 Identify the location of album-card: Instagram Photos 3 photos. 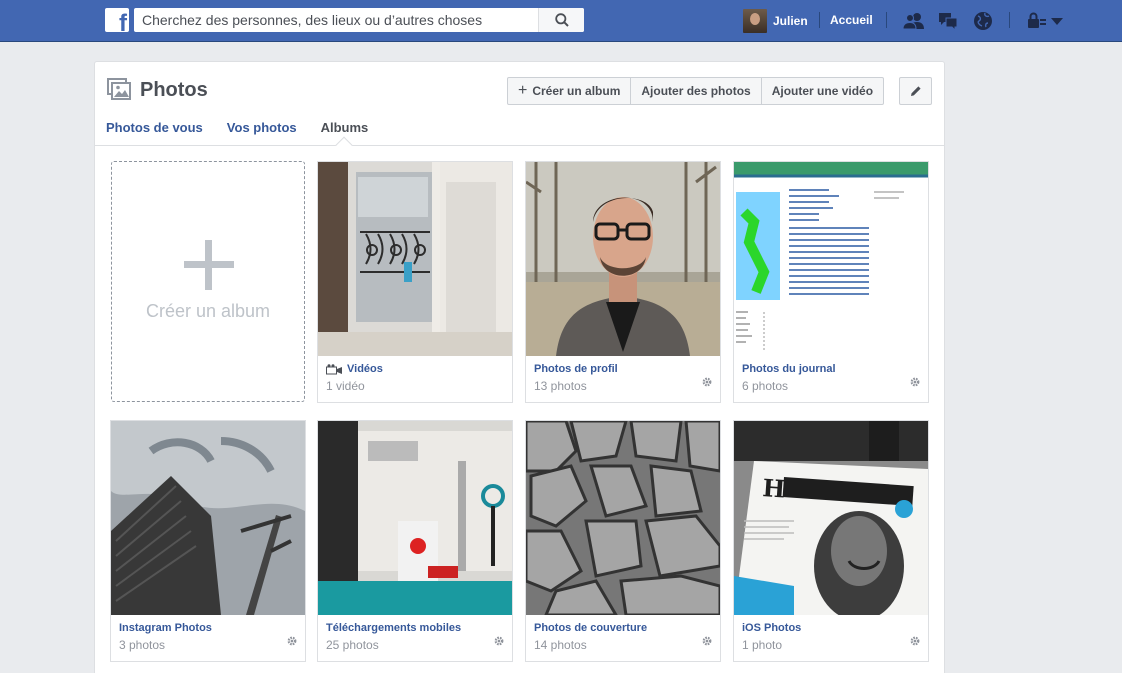
(208, 541).